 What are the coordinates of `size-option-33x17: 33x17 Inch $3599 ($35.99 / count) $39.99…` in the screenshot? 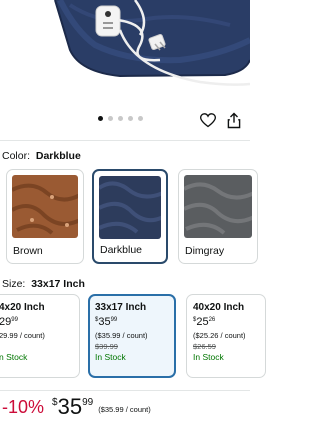 It's located at (132, 336).